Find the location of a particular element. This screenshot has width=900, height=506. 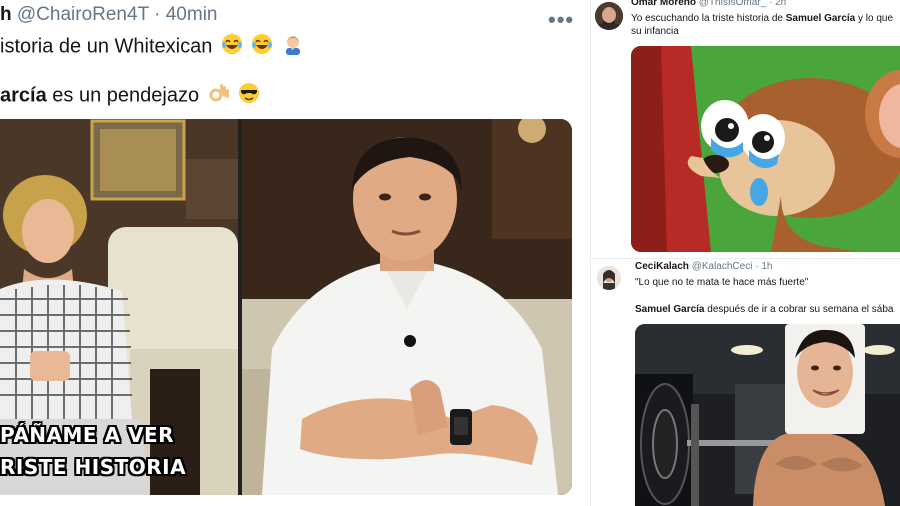

author-name: h is located at coordinates (6, 14).